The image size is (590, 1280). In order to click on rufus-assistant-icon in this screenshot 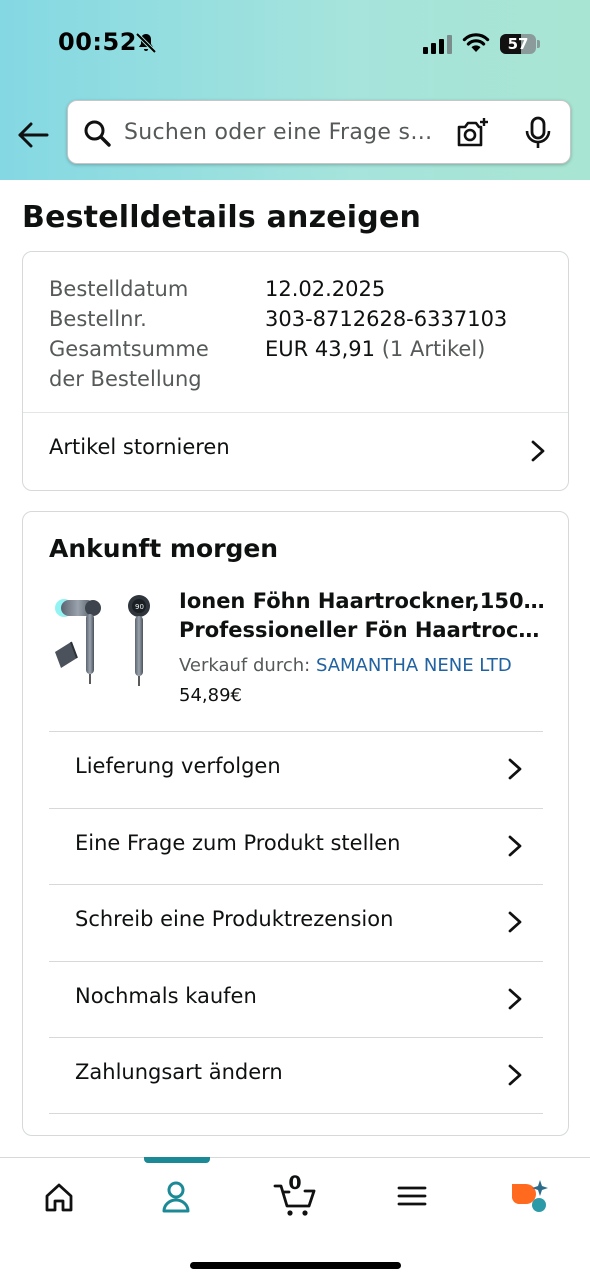, I will do `click(530, 1197)`.